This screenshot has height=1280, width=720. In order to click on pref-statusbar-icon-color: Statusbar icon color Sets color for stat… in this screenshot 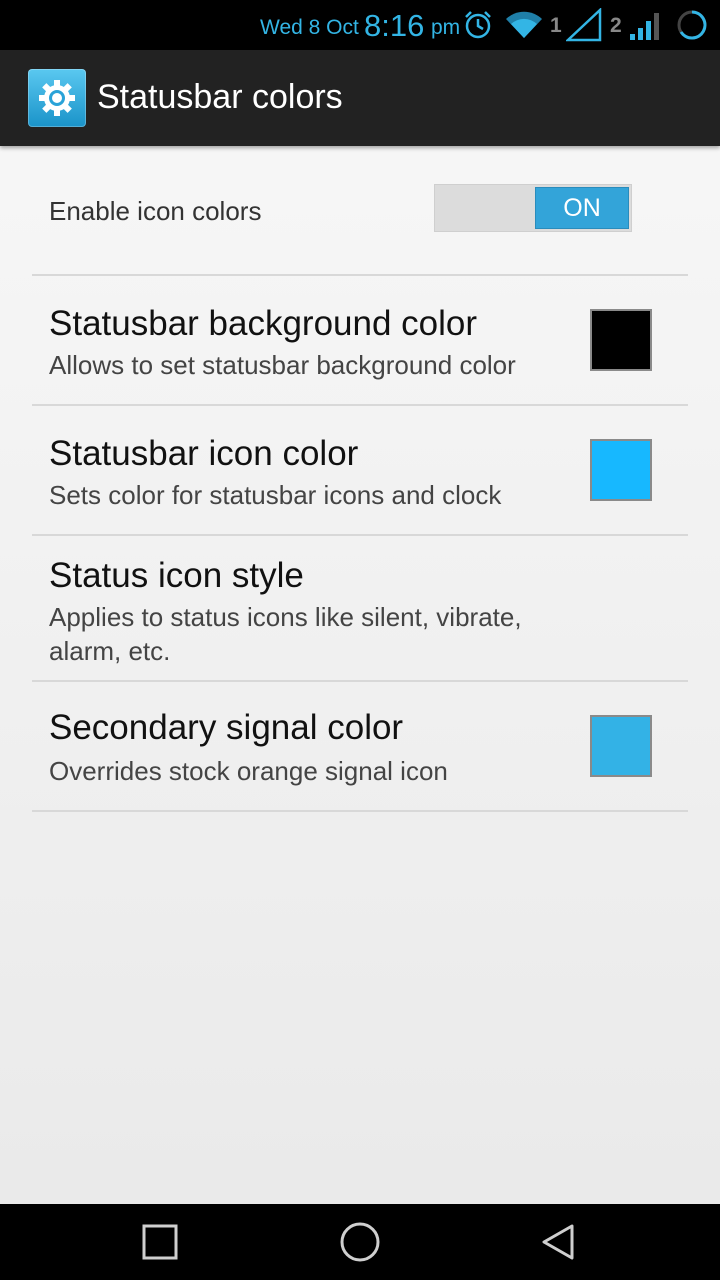, I will do `click(360, 470)`.